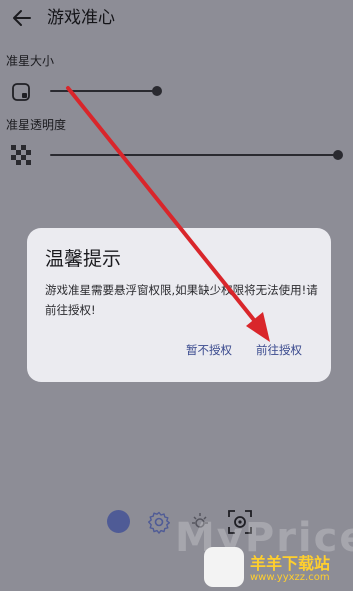 The image size is (353, 591). What do you see at coordinates (118, 521) in the screenshot?
I see `color-dot-icon` at bounding box center [118, 521].